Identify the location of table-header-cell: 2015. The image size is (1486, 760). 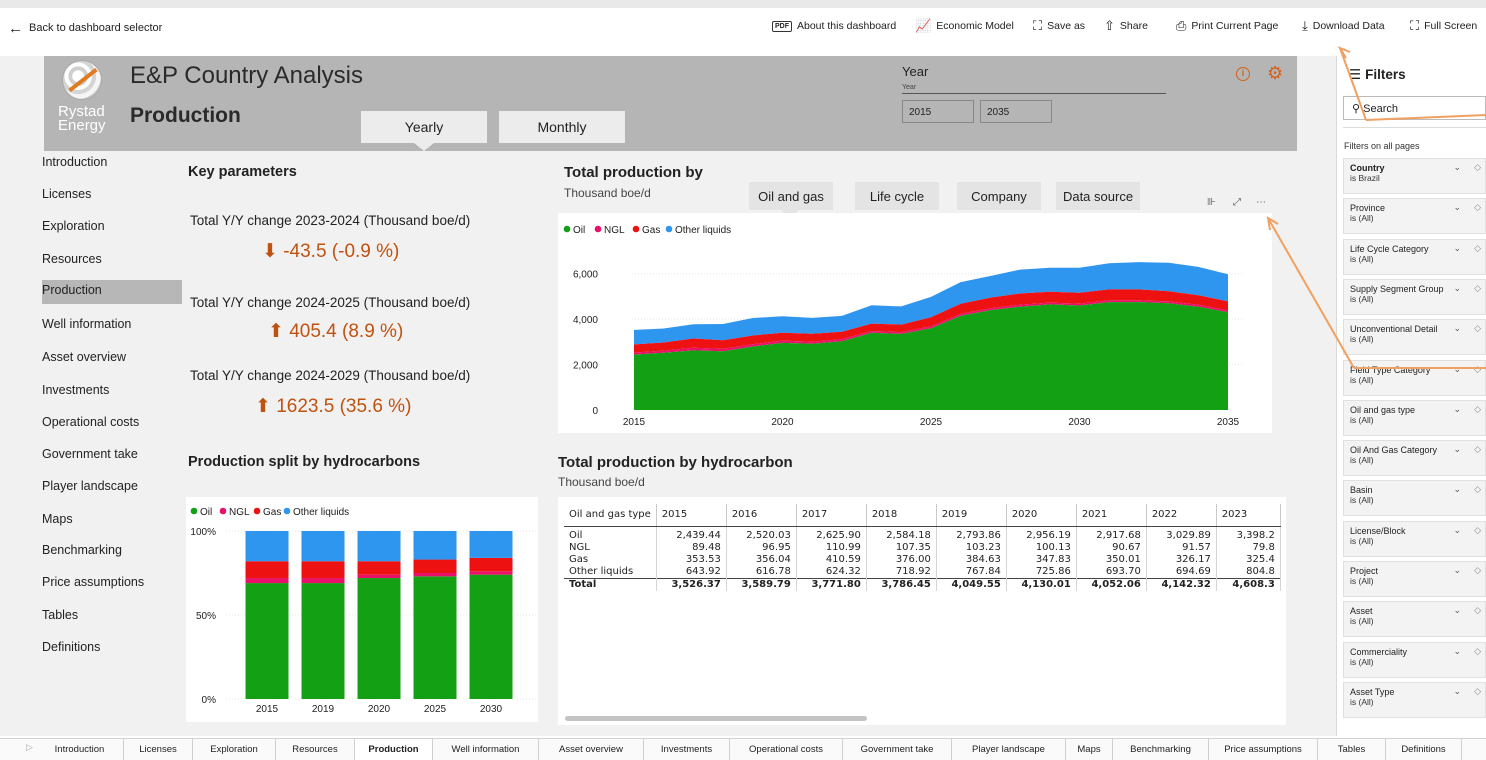
(691, 515).